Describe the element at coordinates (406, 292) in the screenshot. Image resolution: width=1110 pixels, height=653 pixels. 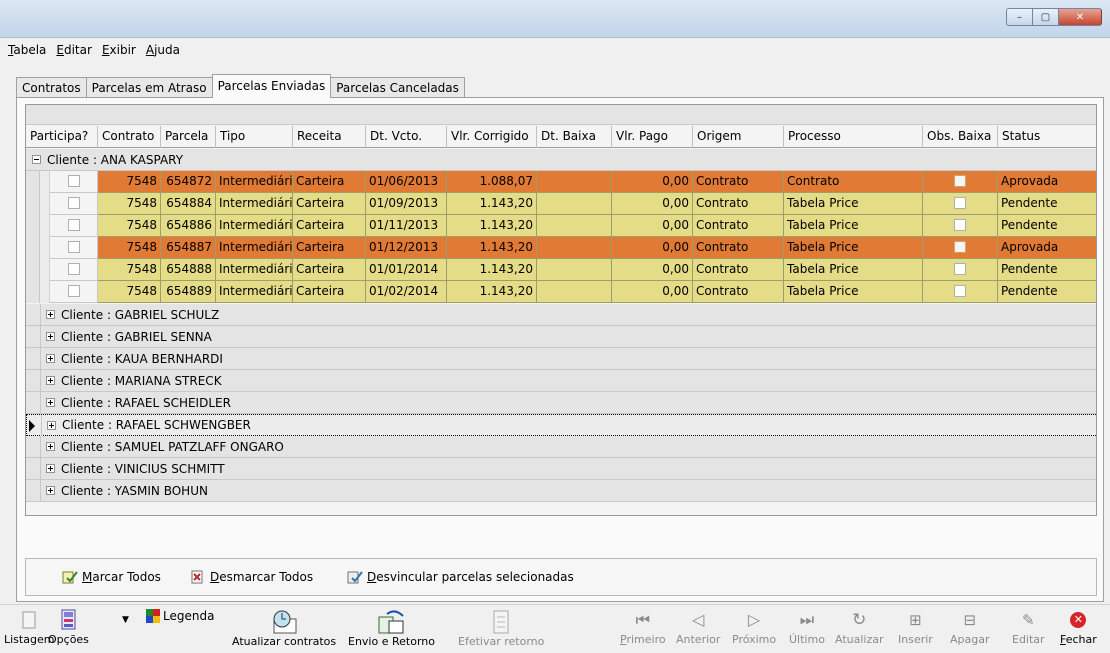
I see `cell-dt-vcto: 01/02/2014` at that location.